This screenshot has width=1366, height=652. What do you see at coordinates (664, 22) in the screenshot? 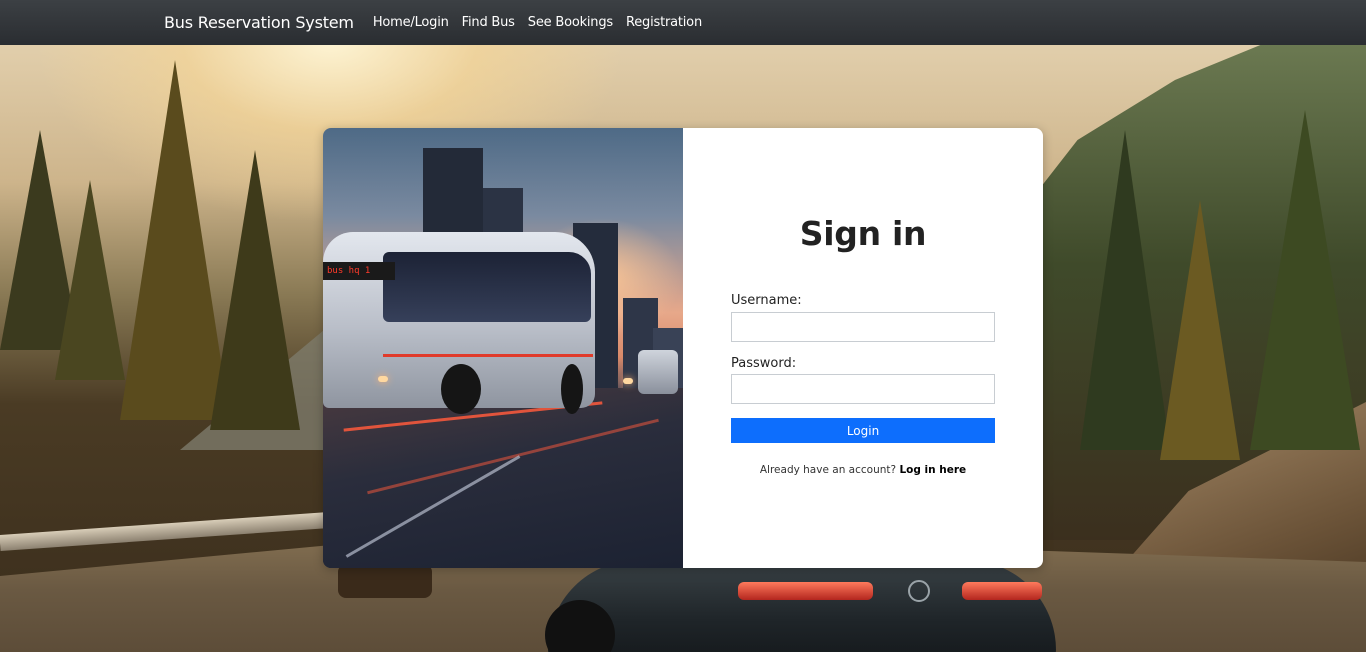
I see `nav-link-registration: Registration` at bounding box center [664, 22].